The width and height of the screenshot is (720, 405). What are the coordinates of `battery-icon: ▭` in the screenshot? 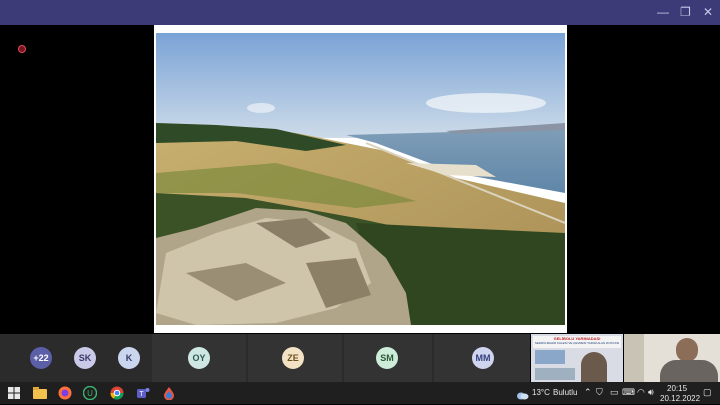 It's located at (614, 392).